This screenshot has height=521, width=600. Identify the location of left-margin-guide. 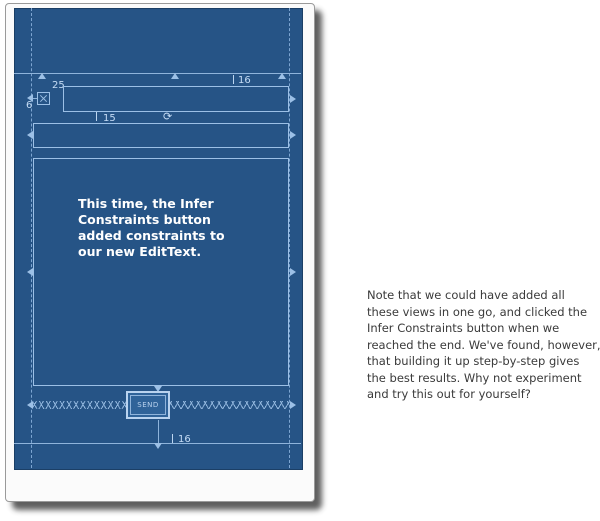
(31, 238).